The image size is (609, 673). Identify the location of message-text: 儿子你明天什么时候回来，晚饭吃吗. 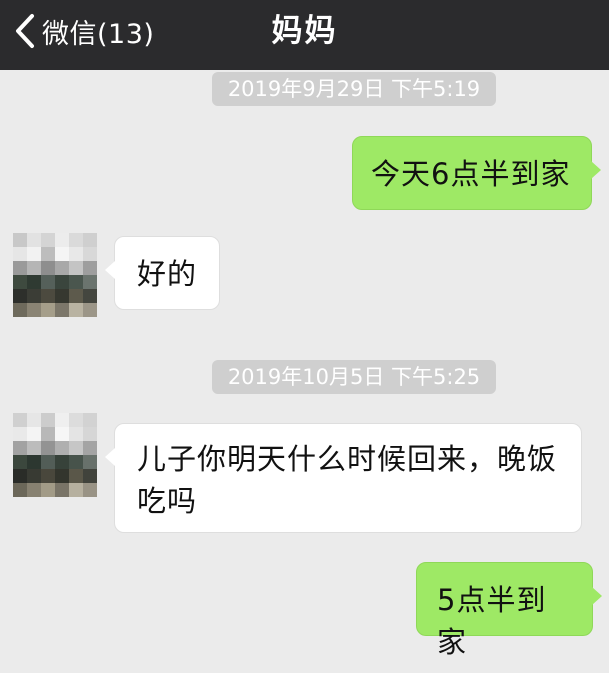
(347, 480).